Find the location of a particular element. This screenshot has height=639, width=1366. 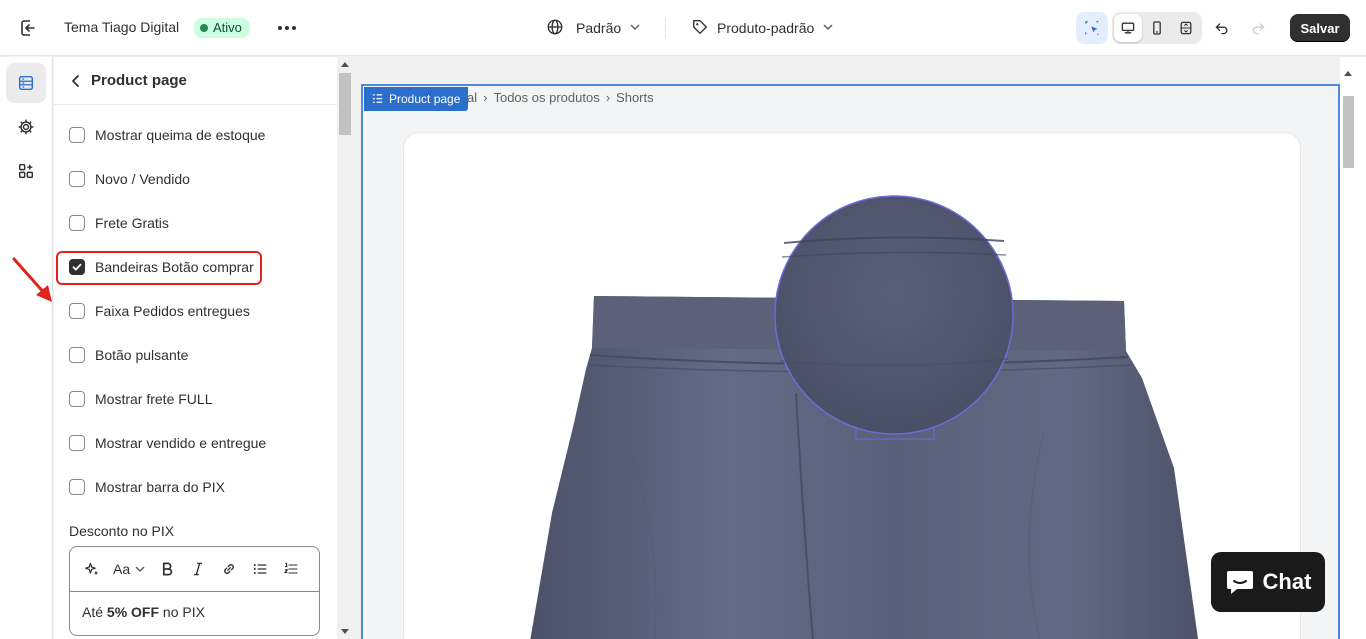

checkbox-row: Faixa Pedidos entregues is located at coordinates (159, 311).